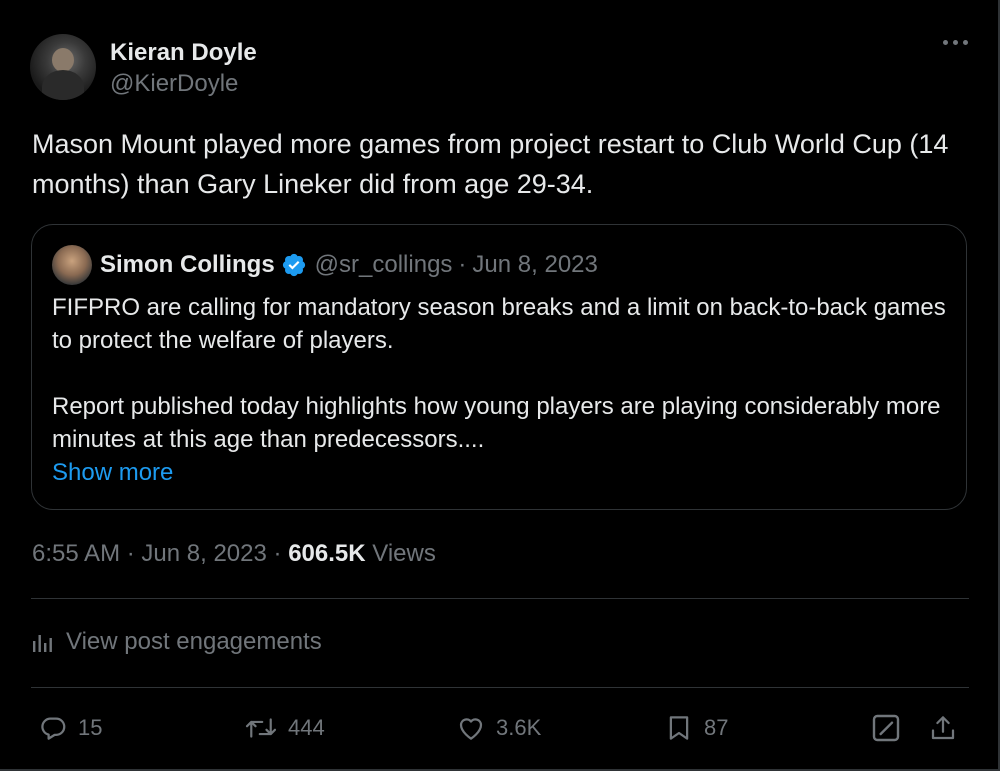 The width and height of the screenshot is (1000, 771). What do you see at coordinates (53, 728) in the screenshot?
I see `reply-bubble-icon` at bounding box center [53, 728].